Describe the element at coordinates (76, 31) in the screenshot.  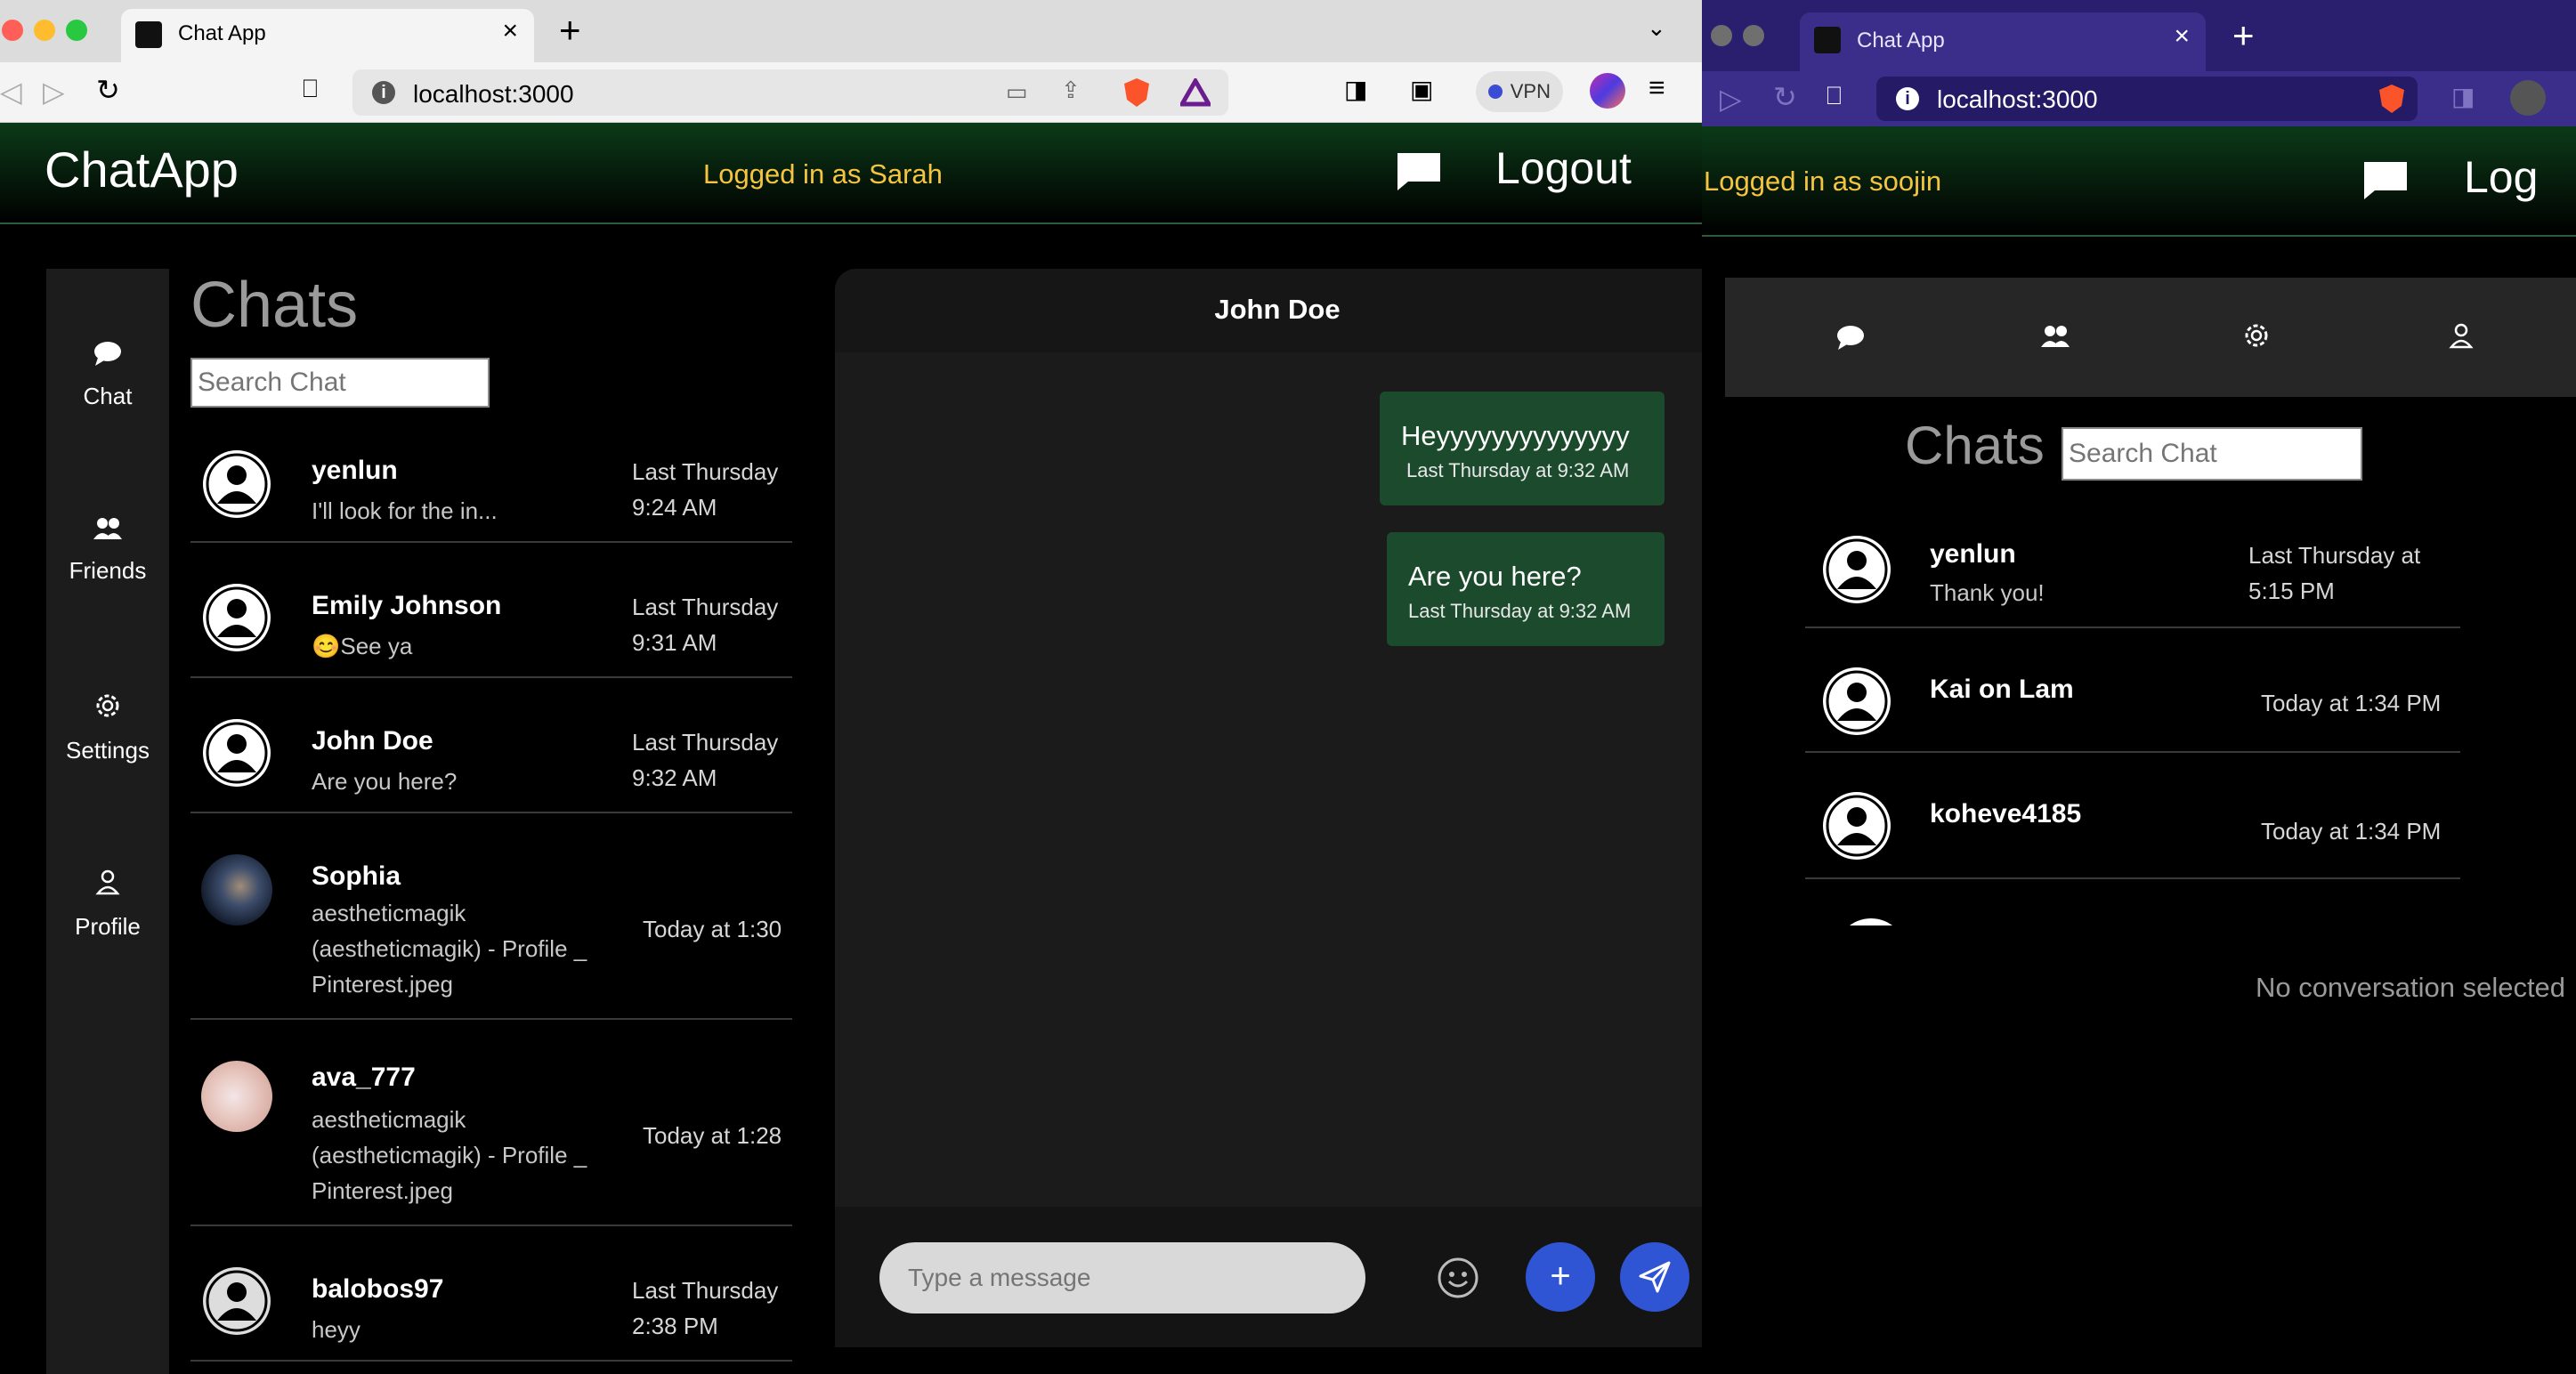
I see `maximize-window-icon` at that location.